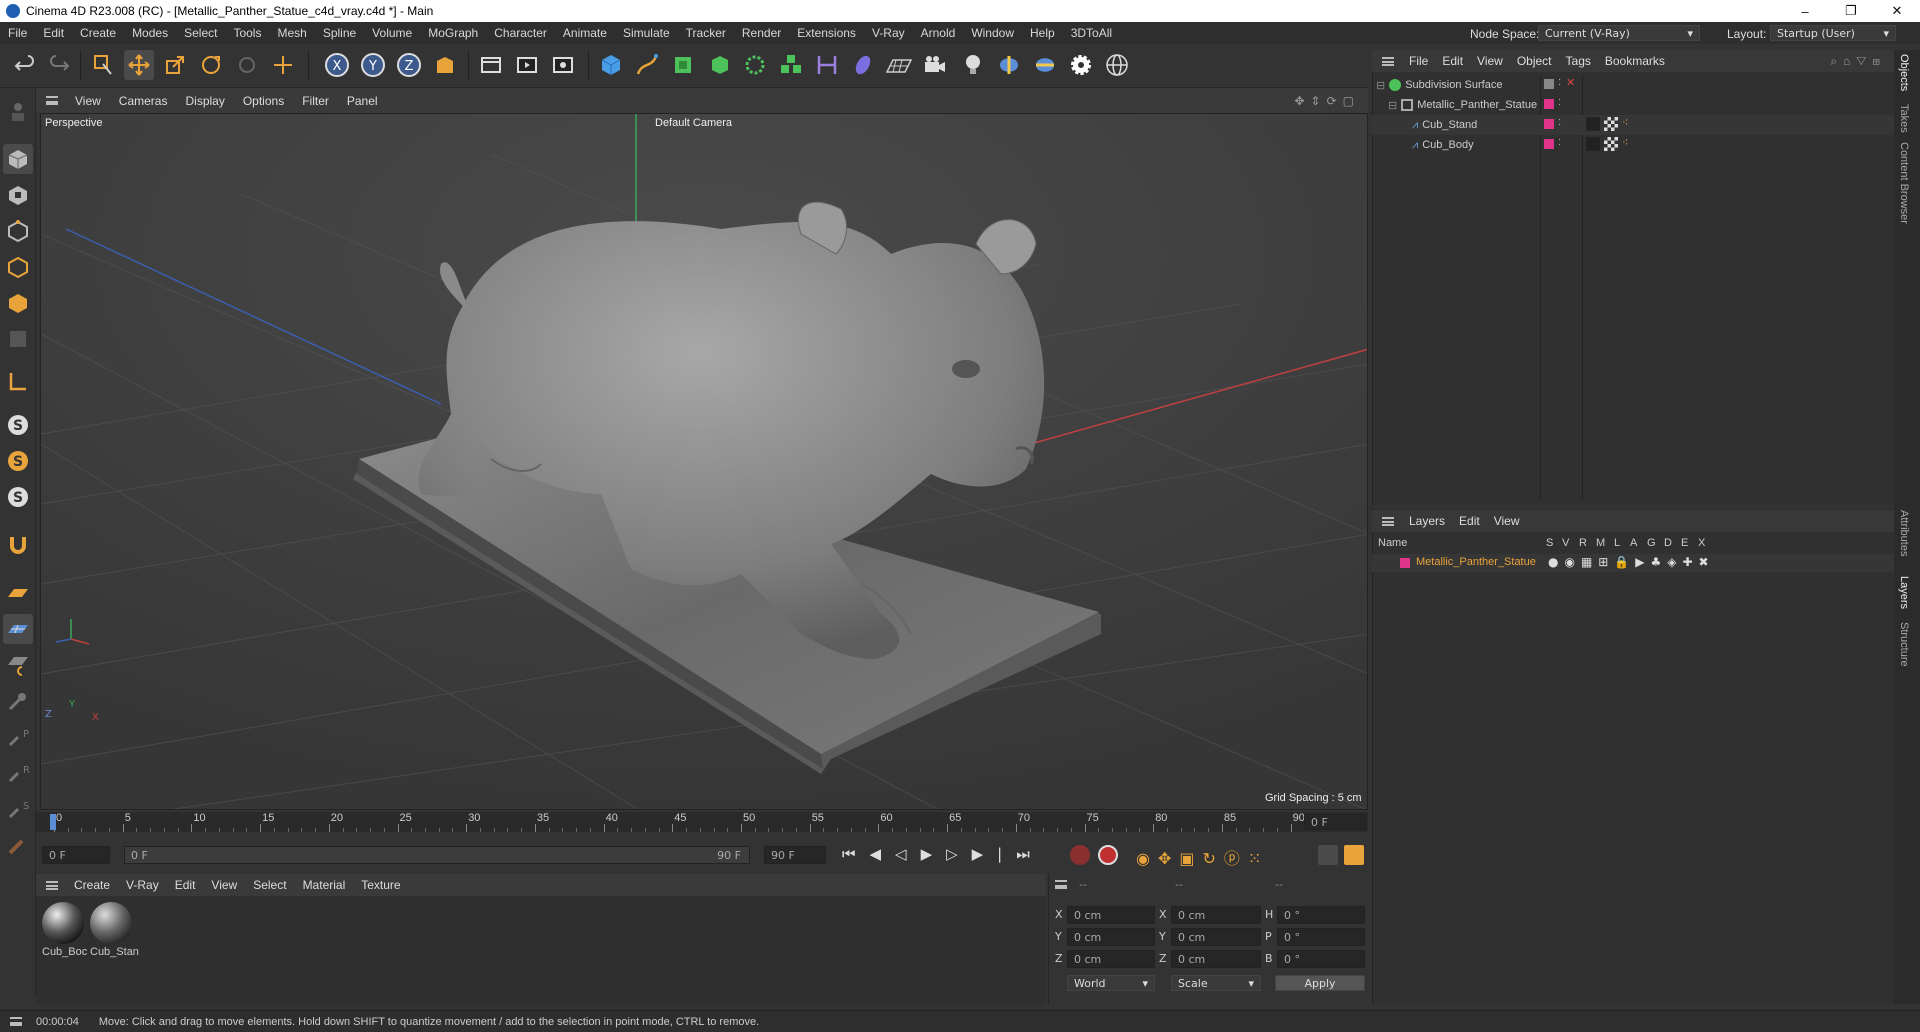 The width and height of the screenshot is (1920, 1032). Describe the element at coordinates (362, 101) in the screenshot. I see `viewport-menu-panel: Panel` at that location.